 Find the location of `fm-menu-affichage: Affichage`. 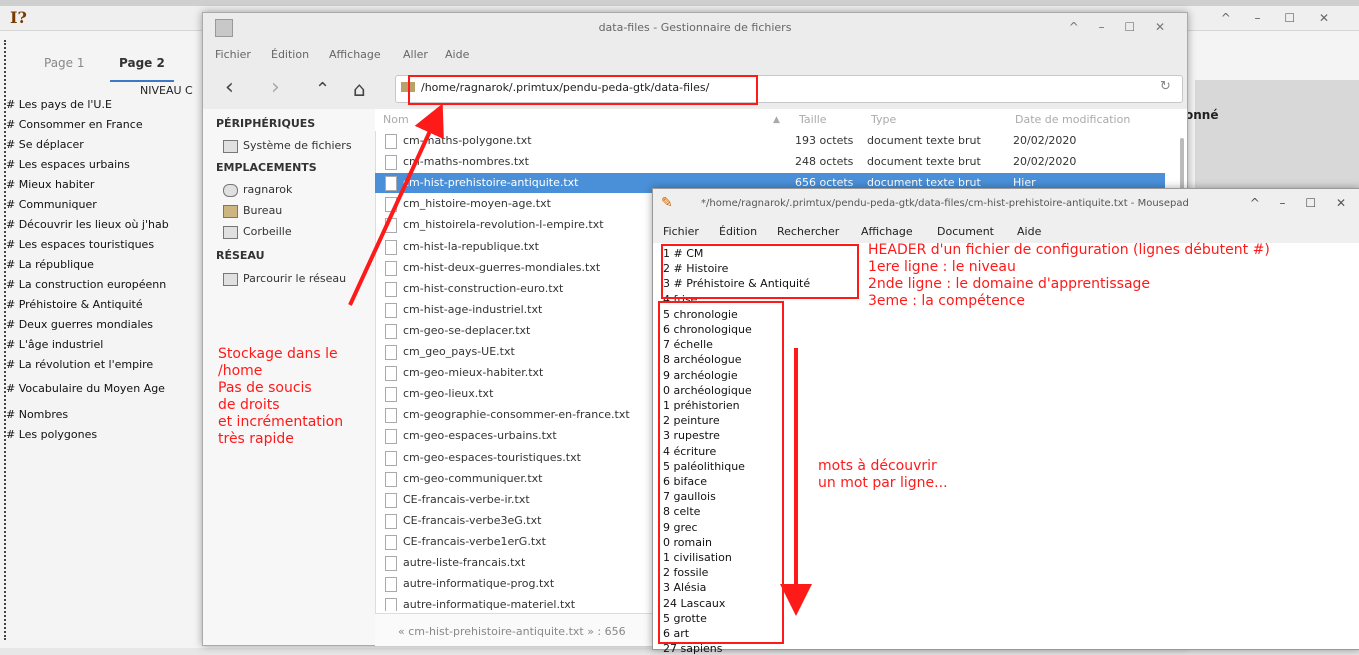

fm-menu-affichage: Affichage is located at coordinates (355, 54).